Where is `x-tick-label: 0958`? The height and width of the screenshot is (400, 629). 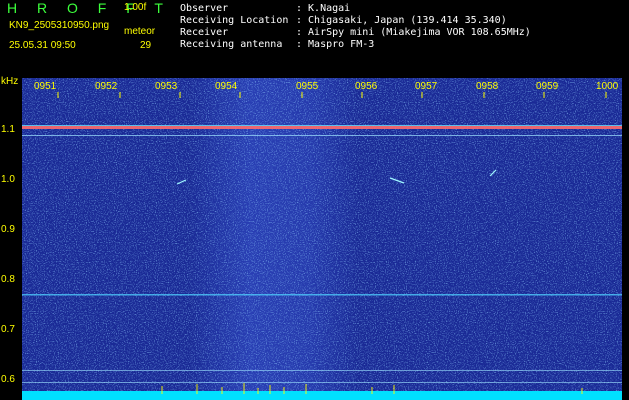 x-tick-label: 0958 is located at coordinates (487, 86).